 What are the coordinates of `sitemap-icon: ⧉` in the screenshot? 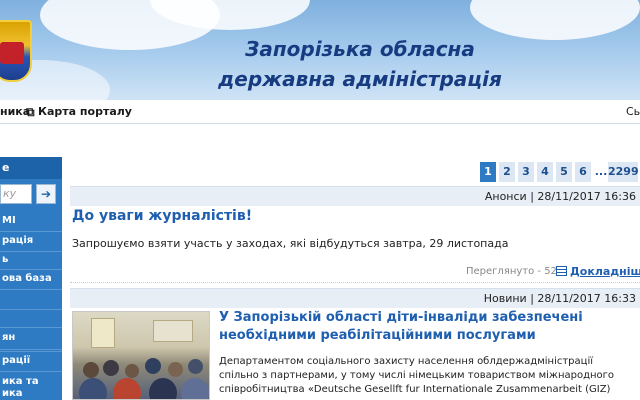 It's located at (30, 112).